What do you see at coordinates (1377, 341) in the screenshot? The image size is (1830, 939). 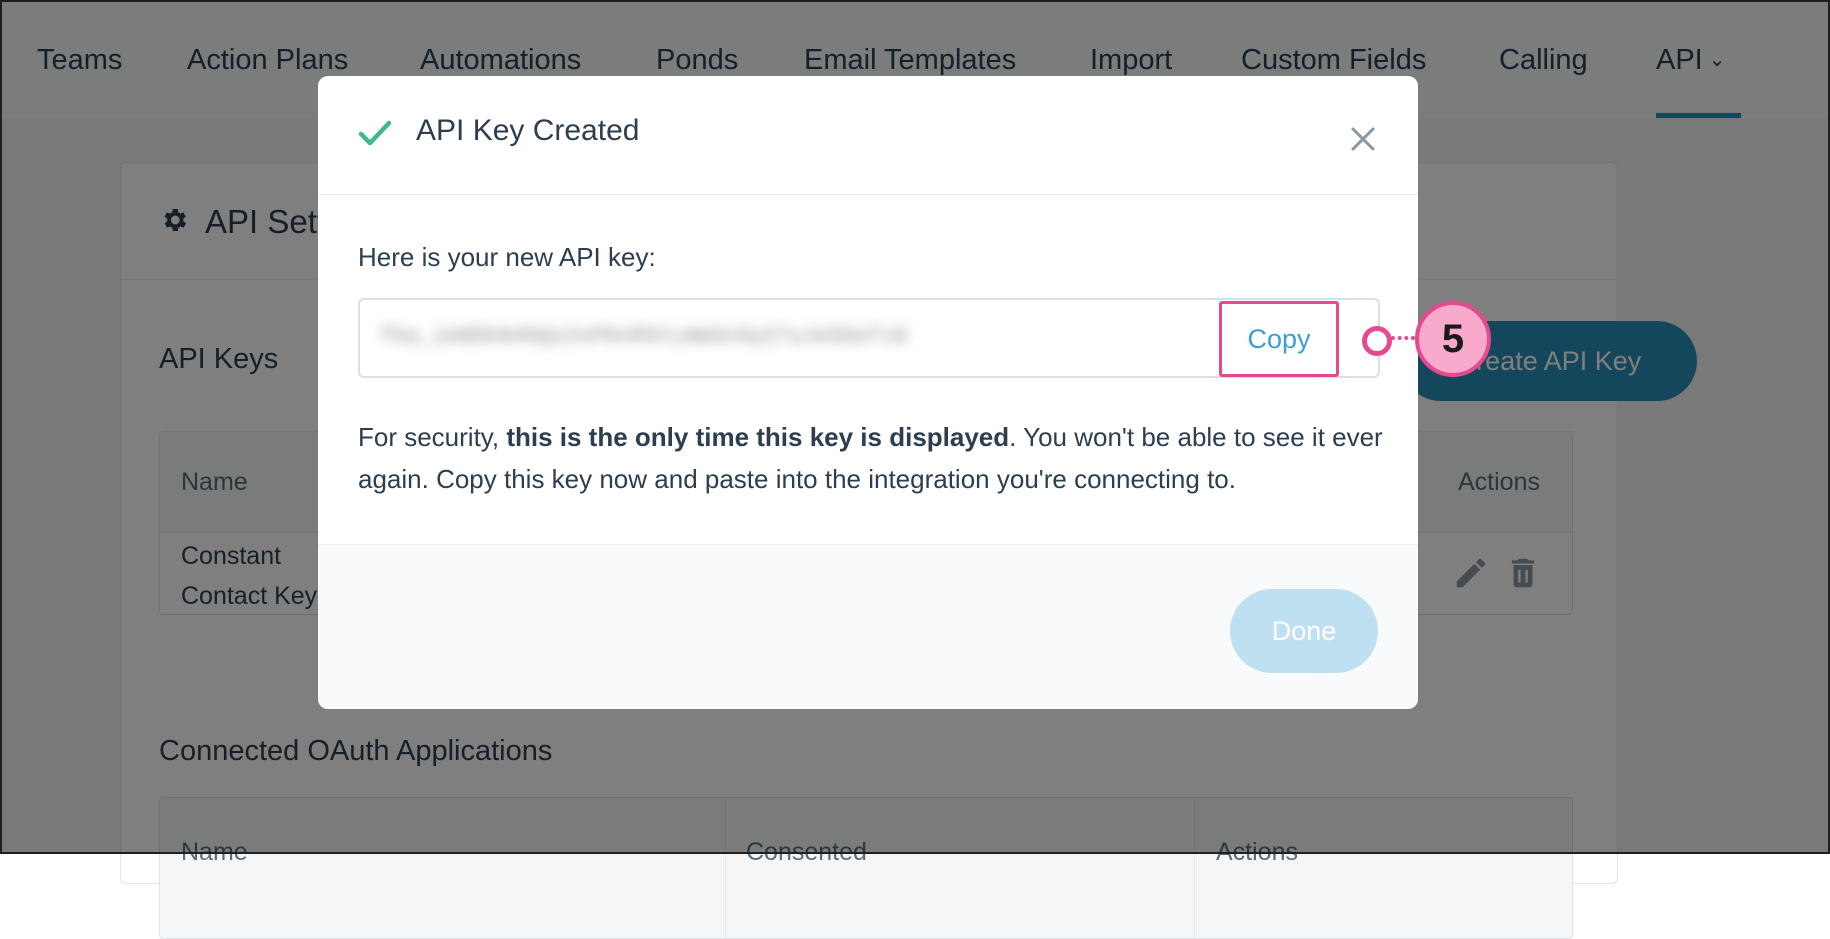 I see `callout-anchor-dot` at bounding box center [1377, 341].